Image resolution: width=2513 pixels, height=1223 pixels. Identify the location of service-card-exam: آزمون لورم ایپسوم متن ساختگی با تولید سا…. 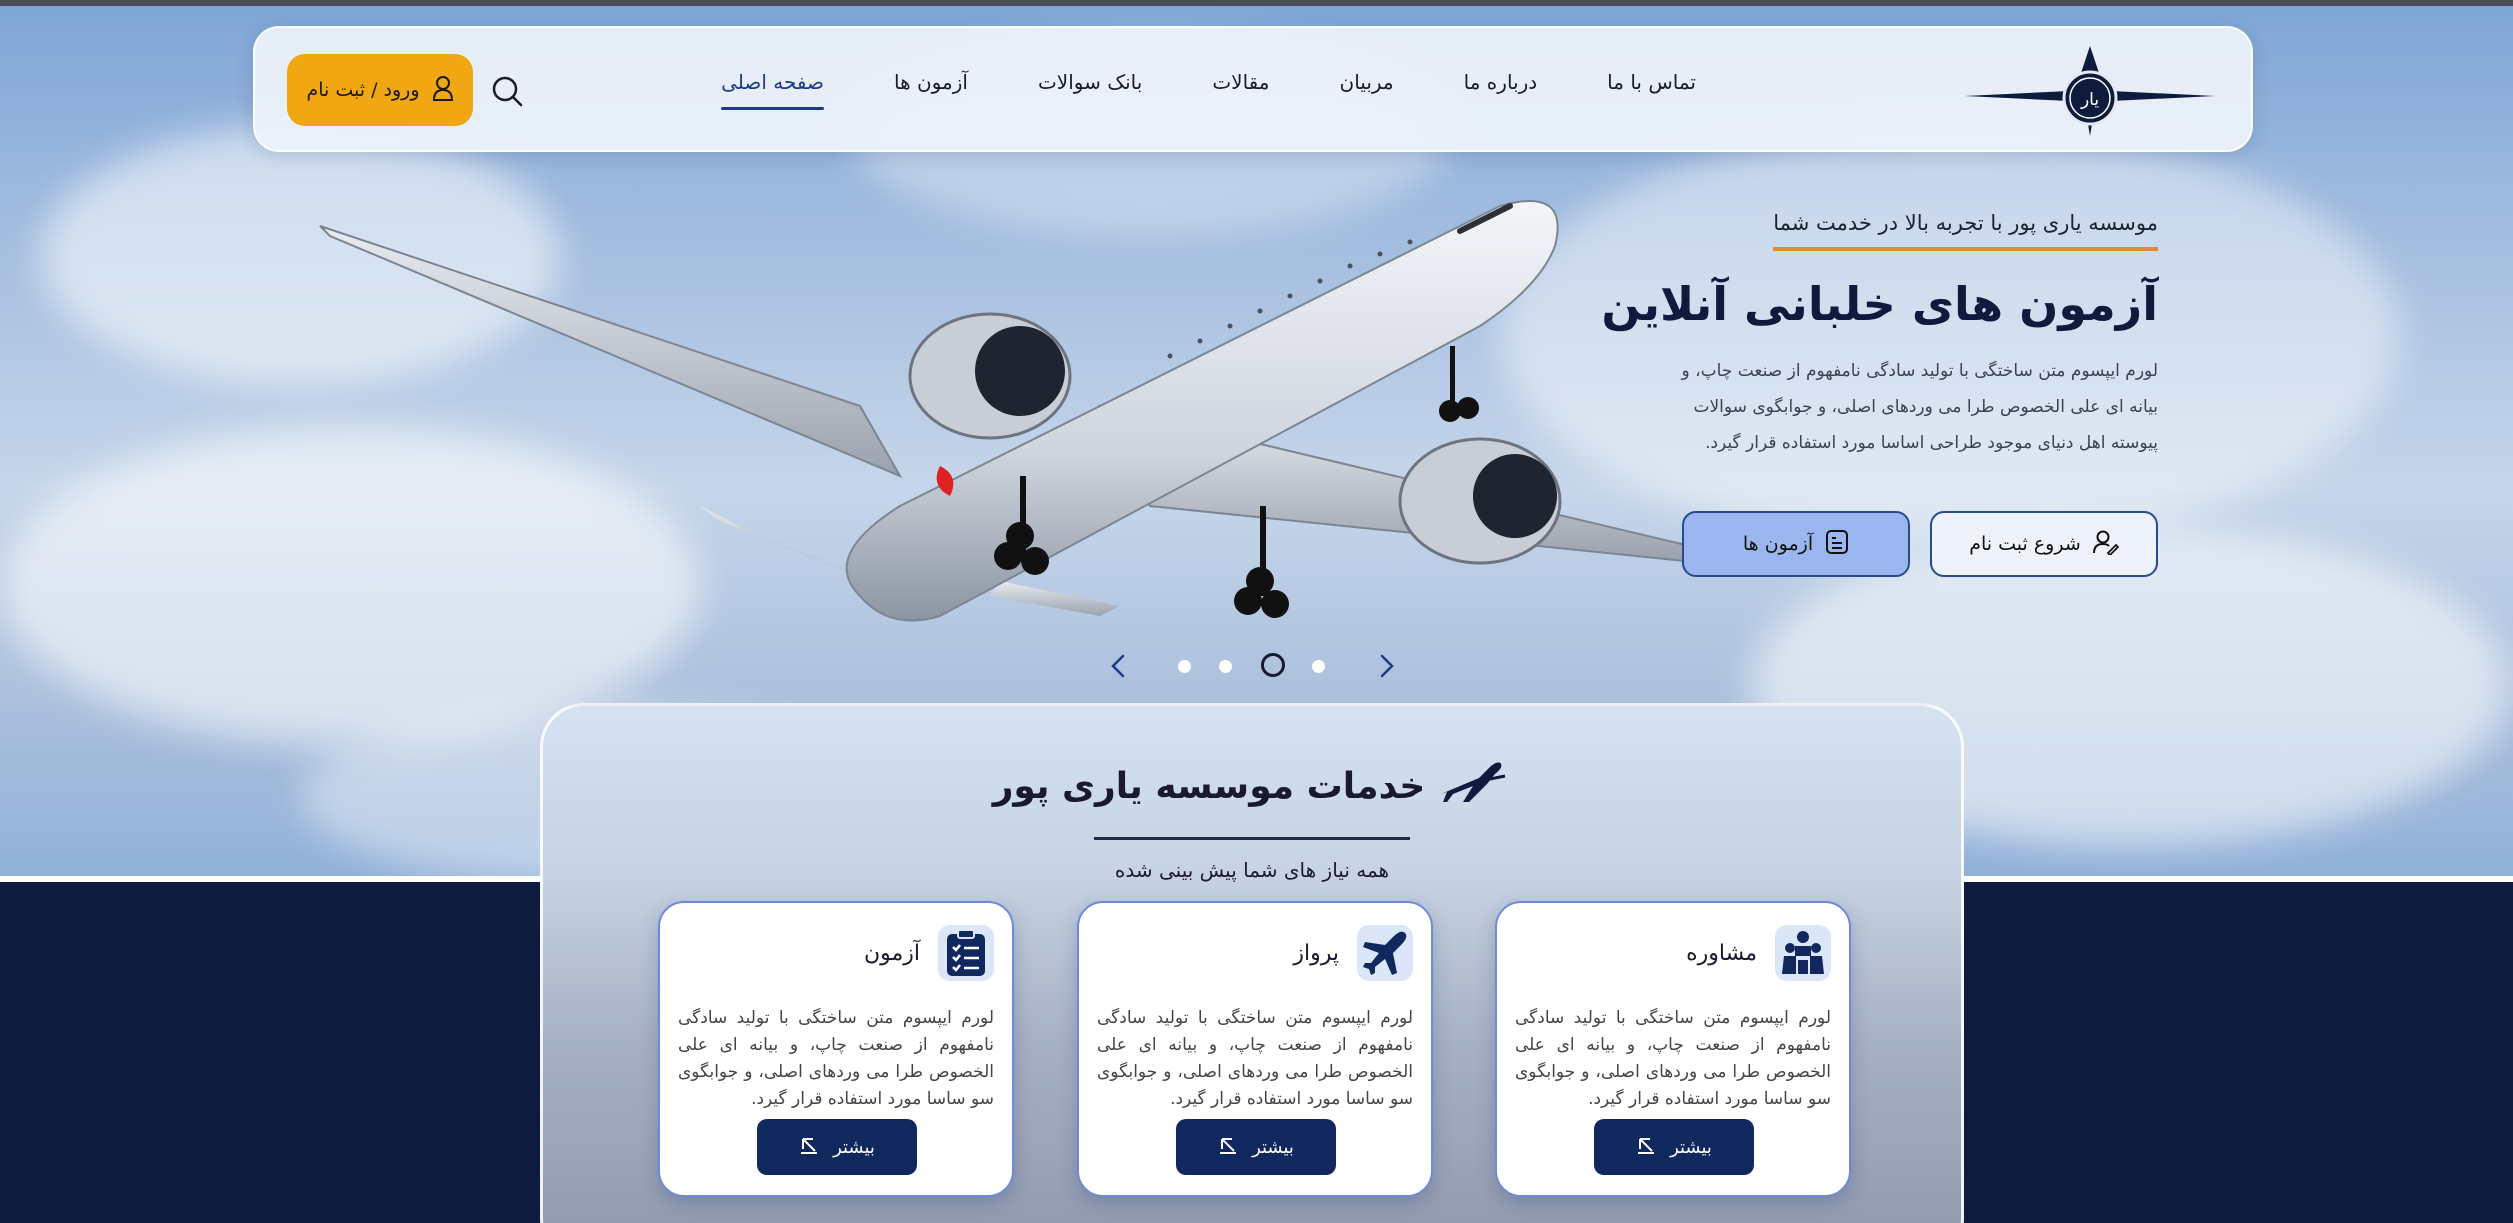
(836, 1049).